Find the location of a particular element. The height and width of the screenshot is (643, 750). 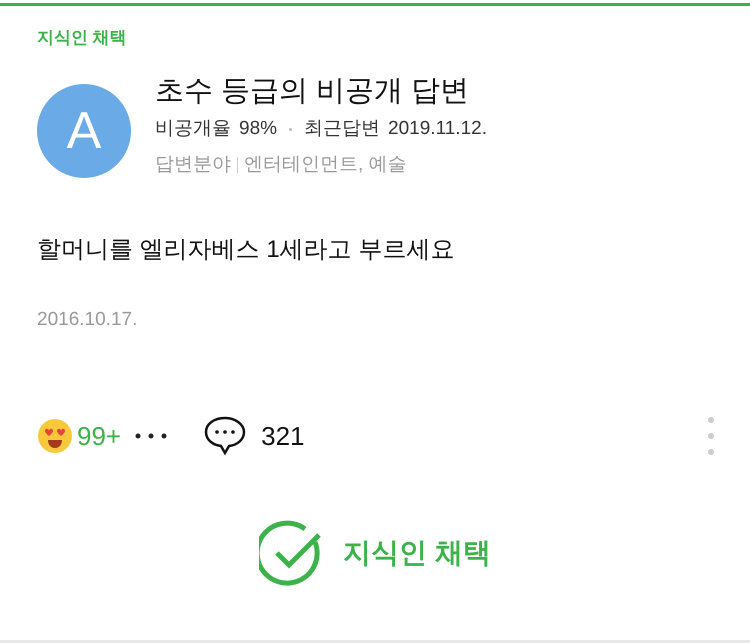

answer-text: 할머니를 엘리자베스 1세라고 부르세요 is located at coordinates (245, 250).